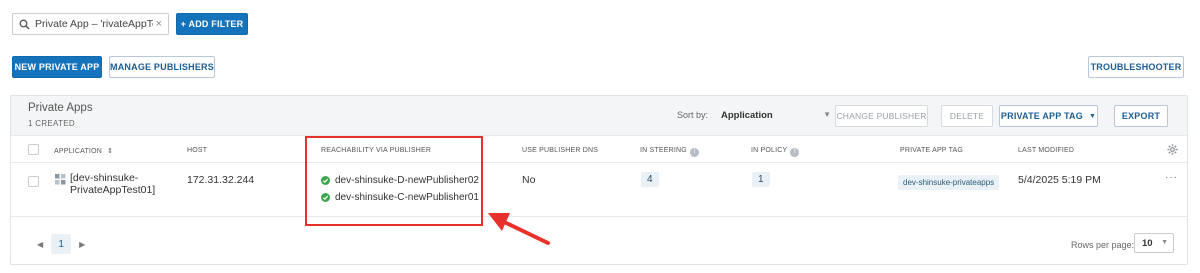 The image size is (1200, 273). I want to click on filter-chip: Private App – 'rivateAppTest01] ×, so click(90, 24).